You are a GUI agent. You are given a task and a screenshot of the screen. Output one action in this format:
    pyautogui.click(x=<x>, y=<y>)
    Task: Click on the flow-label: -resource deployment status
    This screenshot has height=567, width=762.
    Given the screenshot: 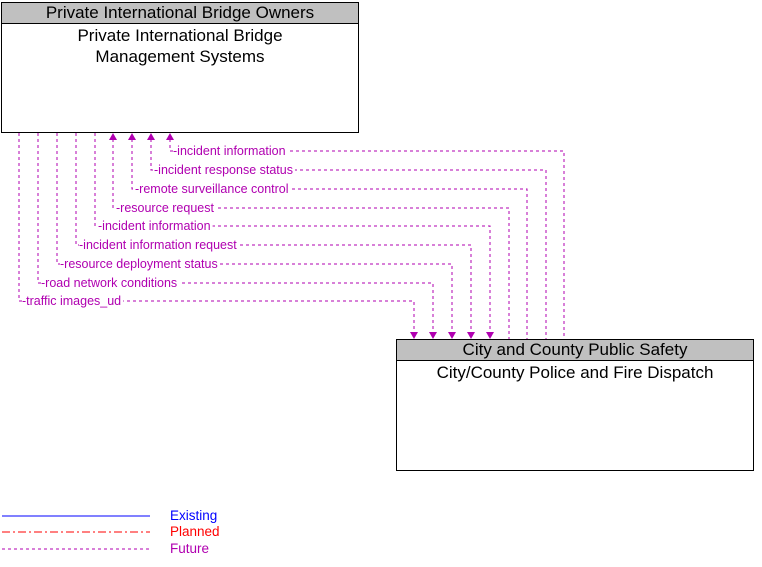 What is the action you would take?
    pyautogui.click(x=139, y=264)
    